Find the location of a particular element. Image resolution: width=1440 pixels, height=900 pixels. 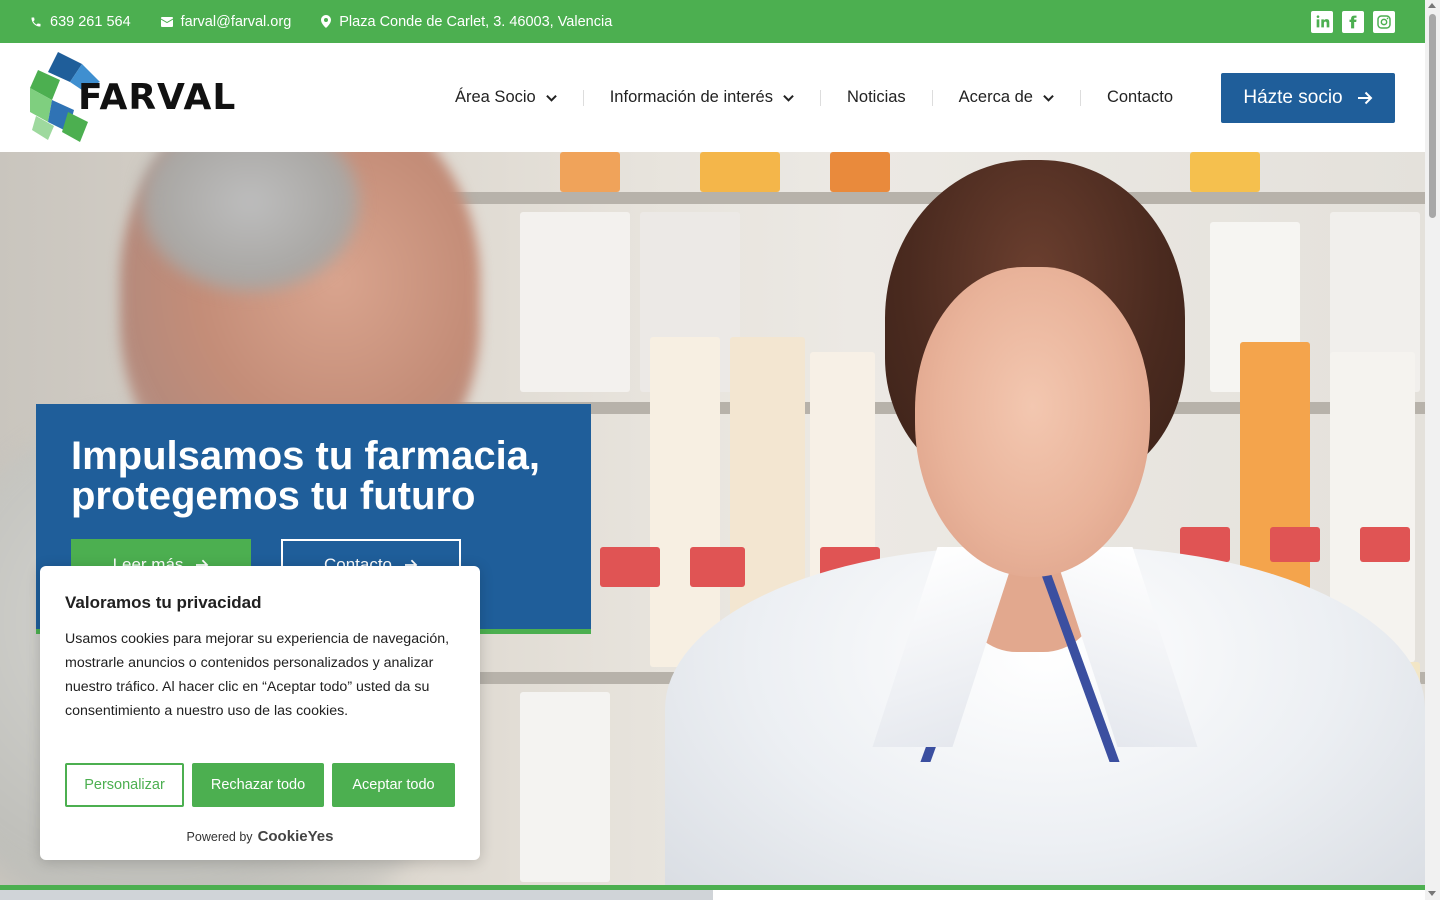

phone-icon is located at coordinates (36, 21).